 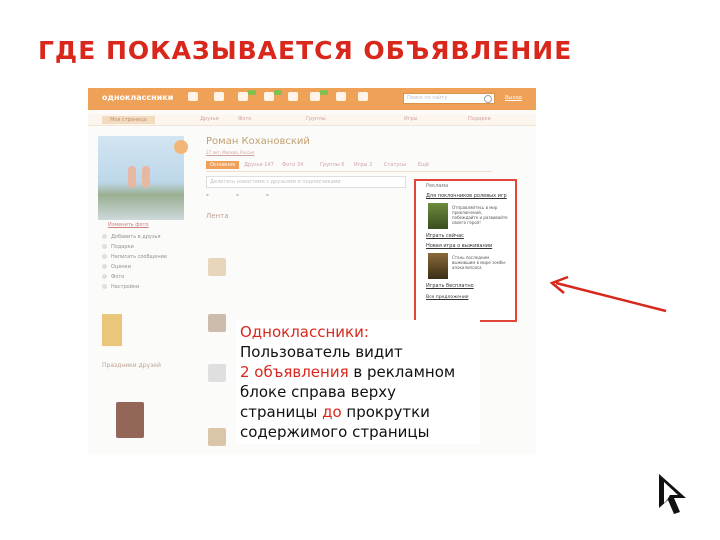 I want to click on nav-item: Игры, so click(x=411, y=119).